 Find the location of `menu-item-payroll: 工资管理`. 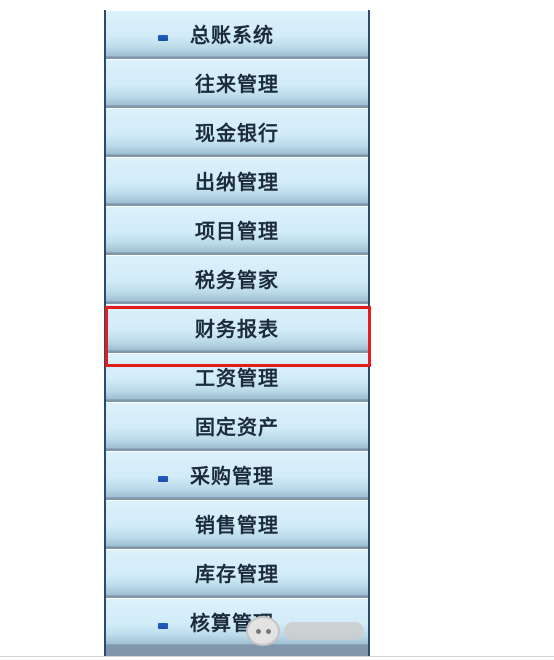

menu-item-payroll: 工资管理 is located at coordinates (237, 376).